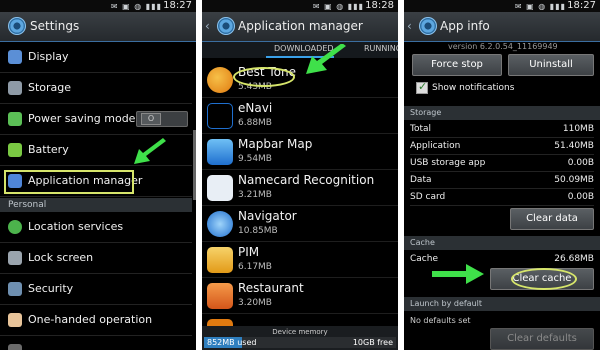 The height and width of the screenshot is (350, 600). I want to click on storage-value: 110MB, so click(578, 129).